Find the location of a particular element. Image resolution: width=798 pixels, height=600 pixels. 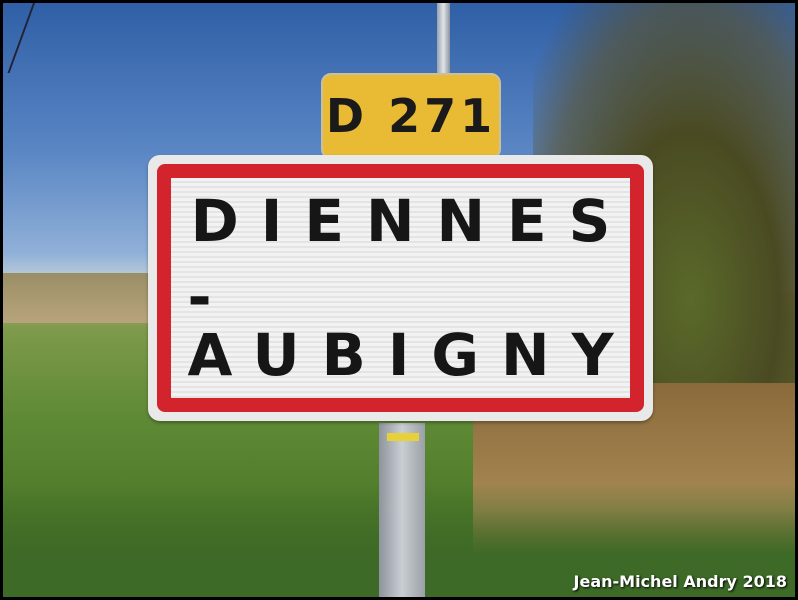

town-name-line2: -AUBIGNY is located at coordinates (411, 326).